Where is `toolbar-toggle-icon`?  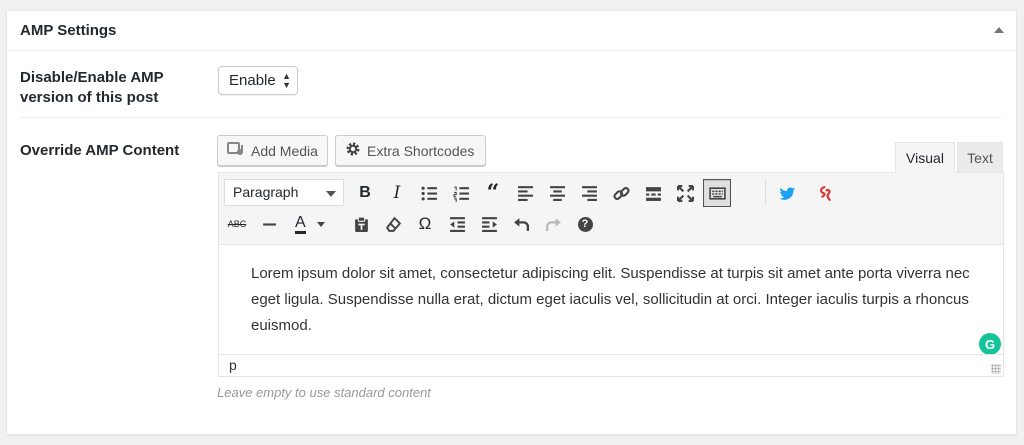
toolbar-toggle-icon is located at coordinates (717, 193).